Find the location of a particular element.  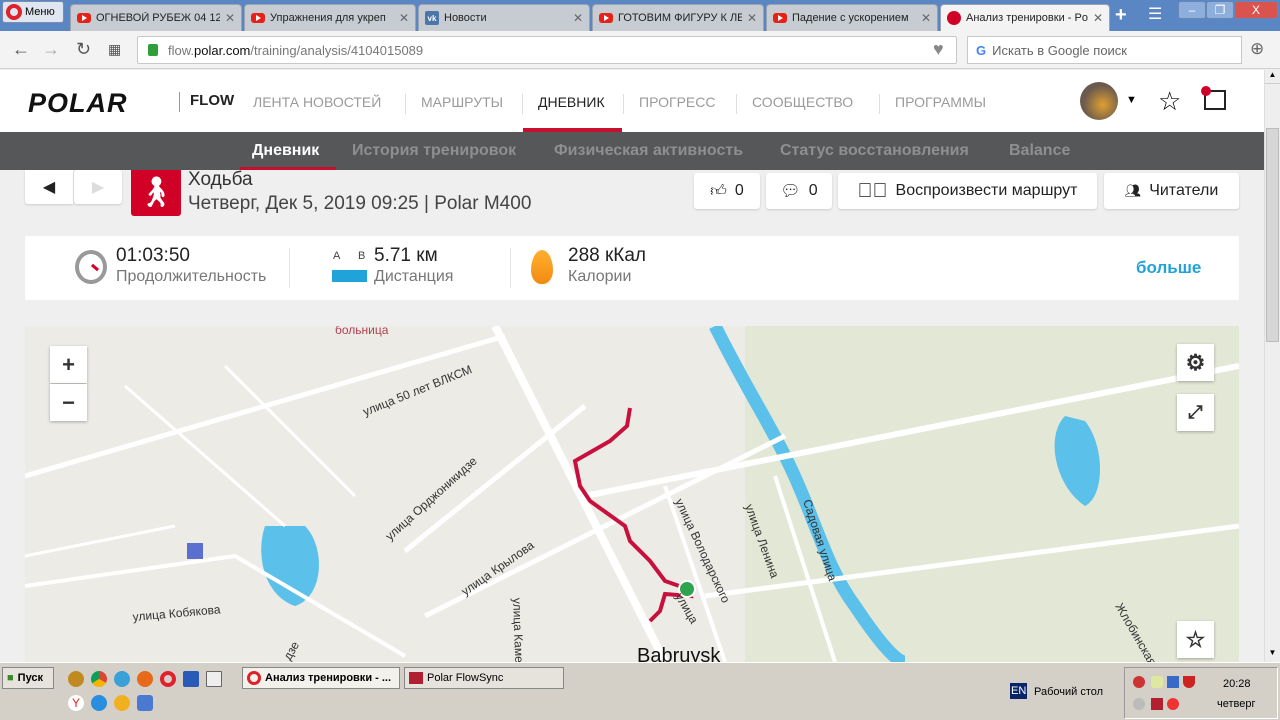

close-window-button: X is located at coordinates (1256, 10).